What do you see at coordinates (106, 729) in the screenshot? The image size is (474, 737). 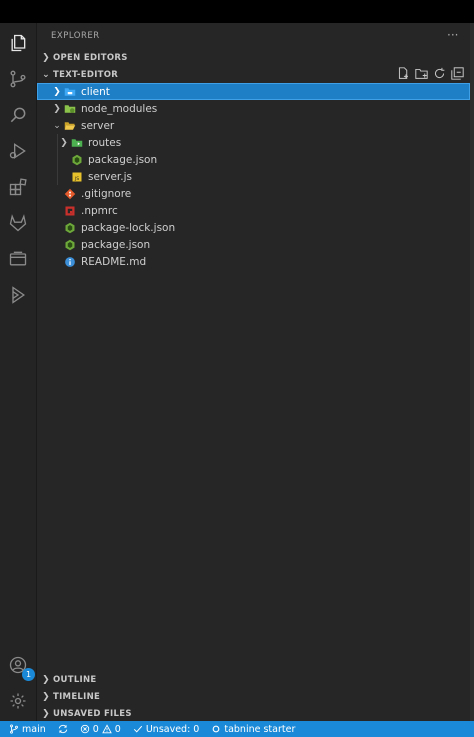 I see `warning-icon` at bounding box center [106, 729].